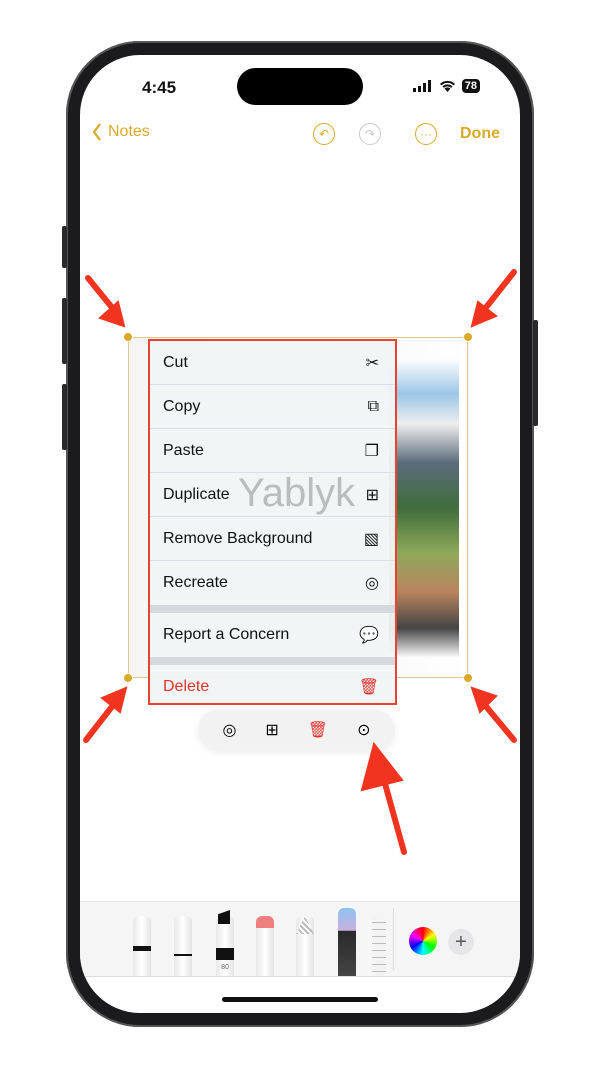 The image size is (600, 1067). What do you see at coordinates (383, 798) in the screenshot?
I see `arrow-more-button` at bounding box center [383, 798].